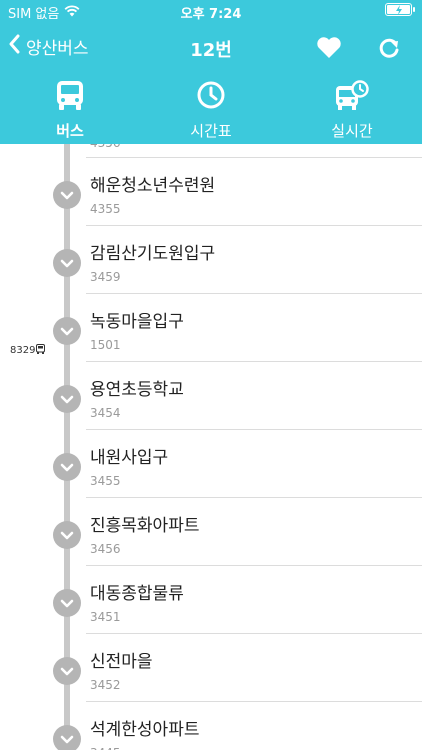 This screenshot has width=422, height=750. What do you see at coordinates (129, 458) in the screenshot?
I see `stop-name: 내원사입구` at bounding box center [129, 458].